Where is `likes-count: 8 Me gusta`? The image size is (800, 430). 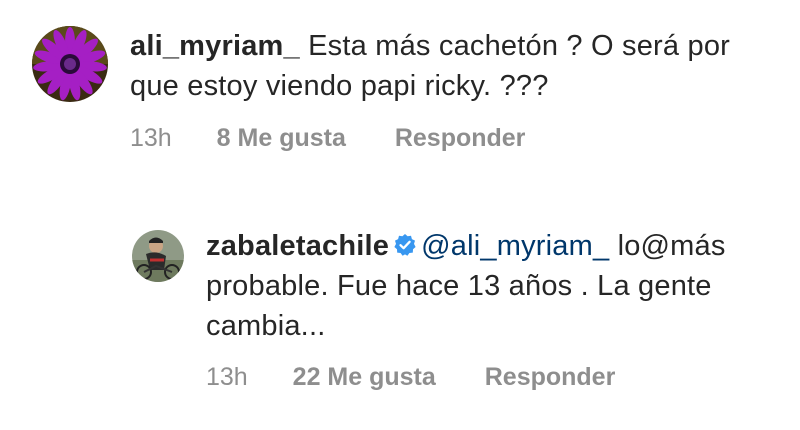
likes-count: 8 Me gusta is located at coordinates (281, 138).